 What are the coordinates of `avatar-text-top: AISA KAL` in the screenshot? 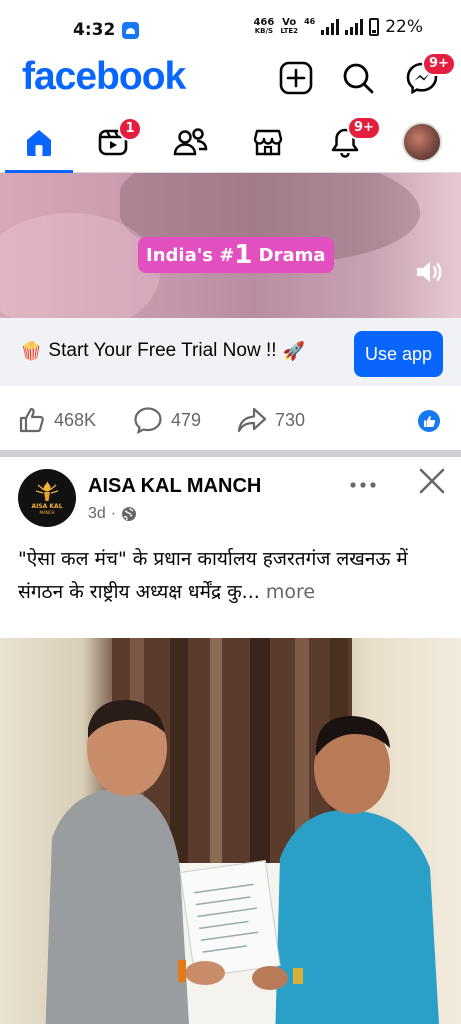 It's located at (47, 506).